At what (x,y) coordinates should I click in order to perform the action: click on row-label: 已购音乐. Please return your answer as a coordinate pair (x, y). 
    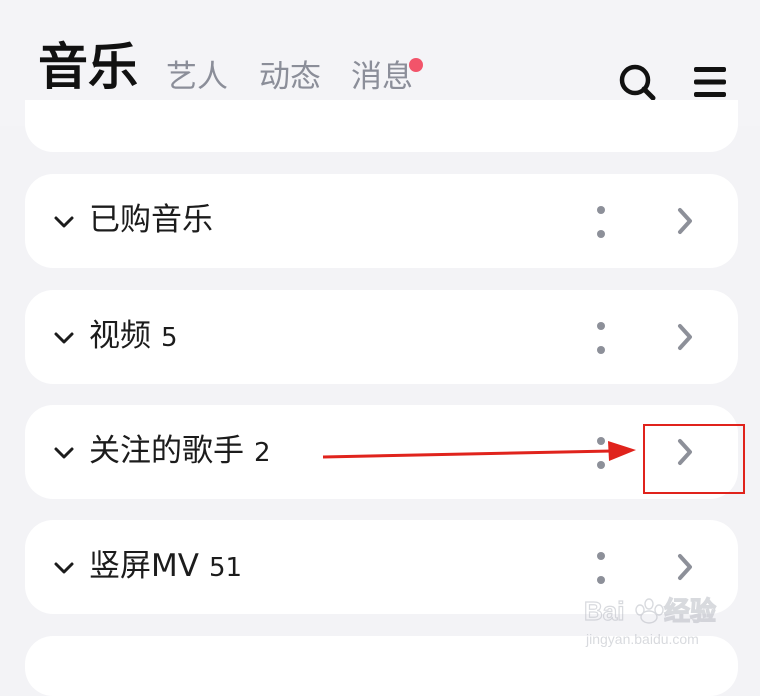
    Looking at the image, I should click on (151, 220).